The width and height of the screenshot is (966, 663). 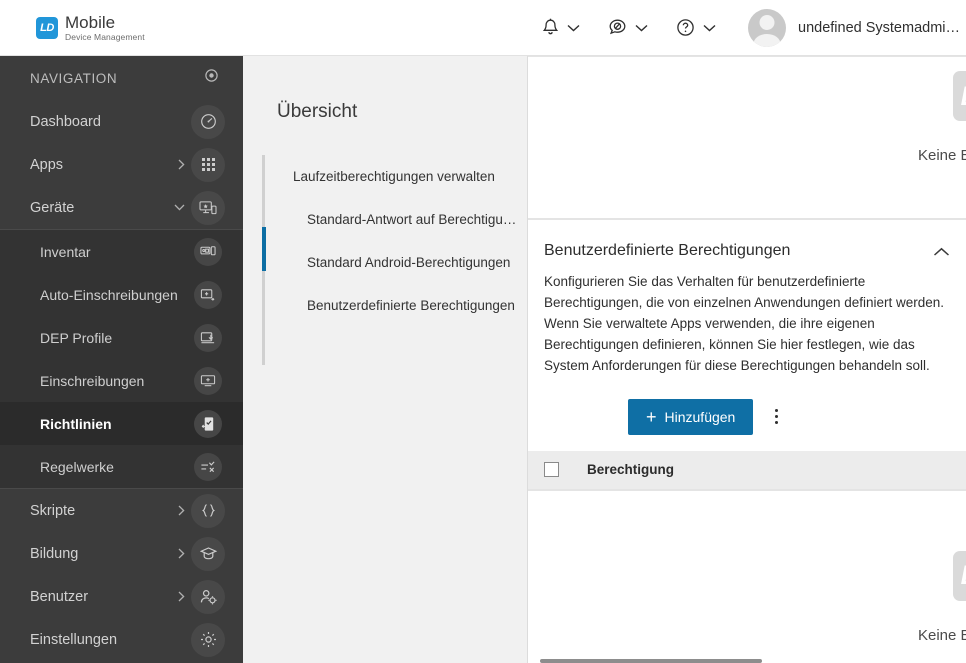 I want to click on sidebar-item-auto-einschreibungen: Auto-Einschreibungen, so click(x=121, y=294).